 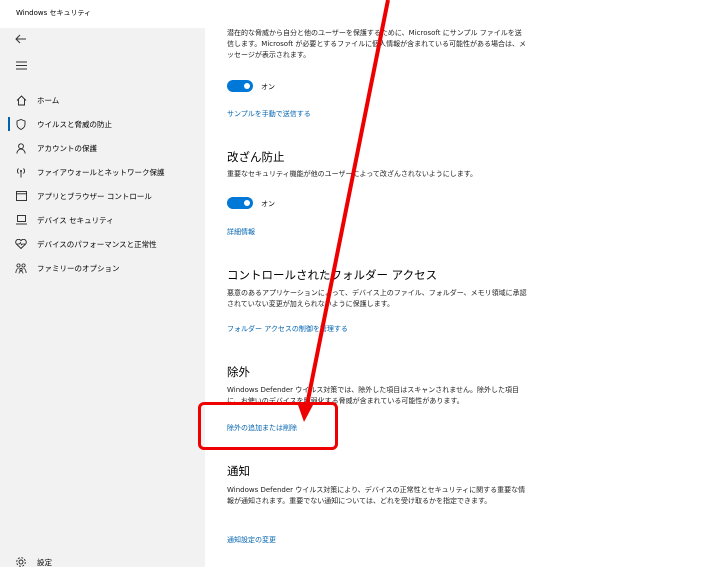 What do you see at coordinates (102, 562) in the screenshot?
I see `sidebar-item-settings: 設定` at bounding box center [102, 562].